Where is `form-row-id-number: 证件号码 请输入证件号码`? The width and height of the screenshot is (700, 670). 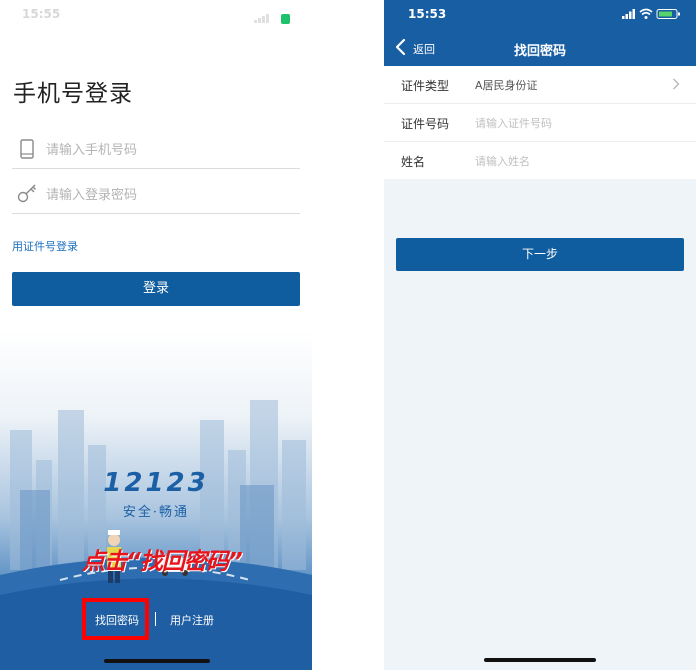 form-row-id-number: 证件号码 请输入证件号码 is located at coordinates (540, 123).